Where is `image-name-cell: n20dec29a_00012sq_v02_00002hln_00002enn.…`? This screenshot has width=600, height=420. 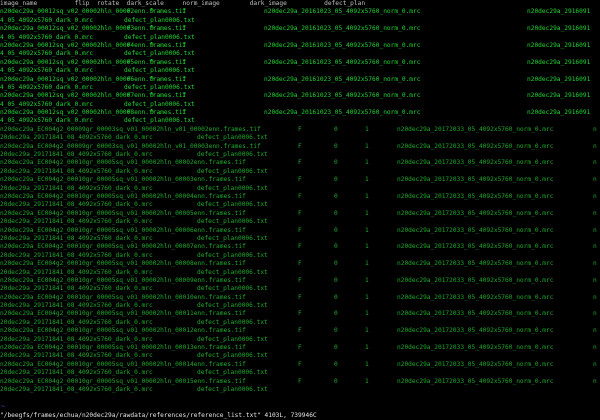
image-name-cell: n20dec29a_00012sq_v02_00002hln_00002enn.… is located at coordinates (93, 12).